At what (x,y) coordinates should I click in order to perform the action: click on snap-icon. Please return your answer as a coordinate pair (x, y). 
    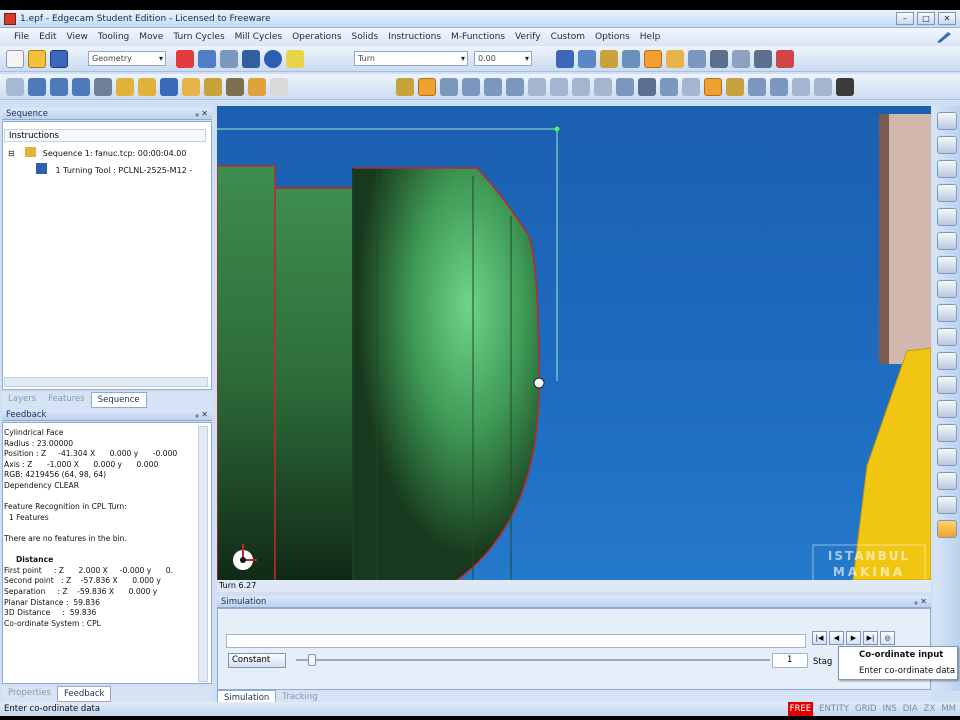
    Looking at the image, I should click on (741, 59).